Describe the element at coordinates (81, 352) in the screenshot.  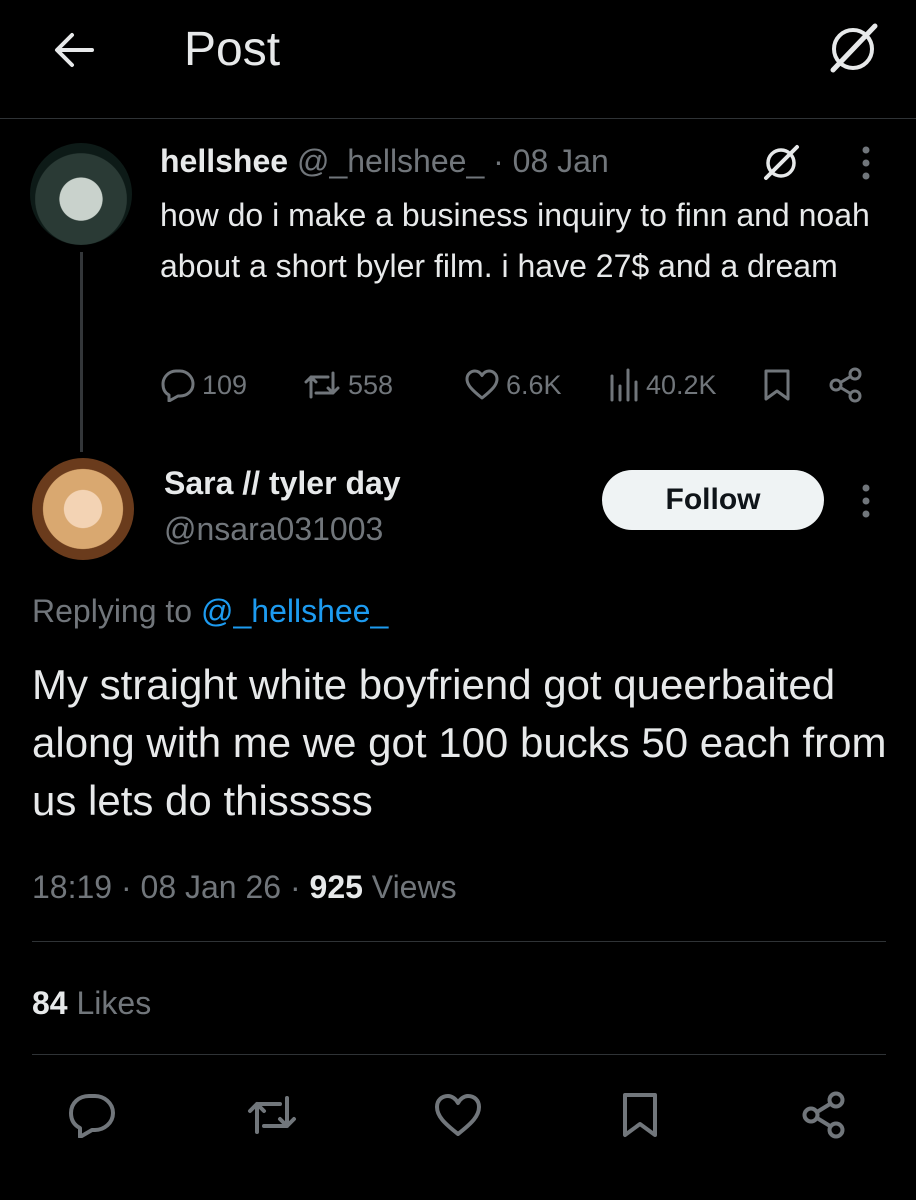
I see `thread-connector-line` at that location.